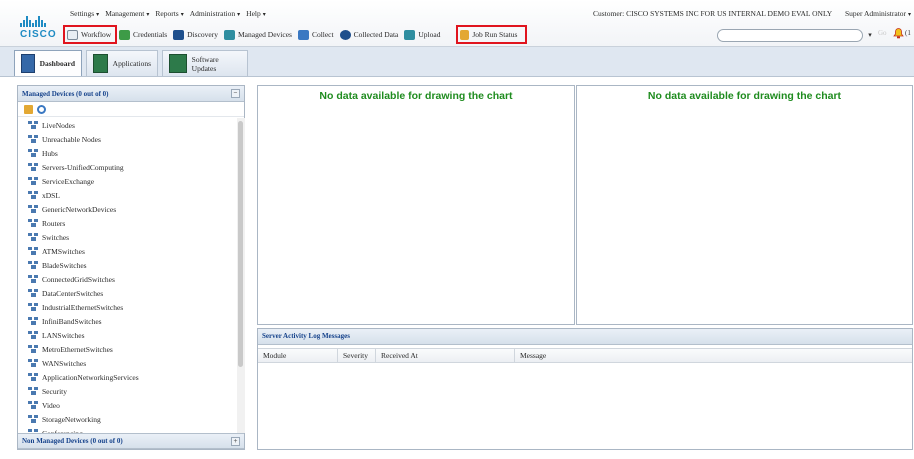  I want to click on tree-item-label: Security, so click(54, 391).